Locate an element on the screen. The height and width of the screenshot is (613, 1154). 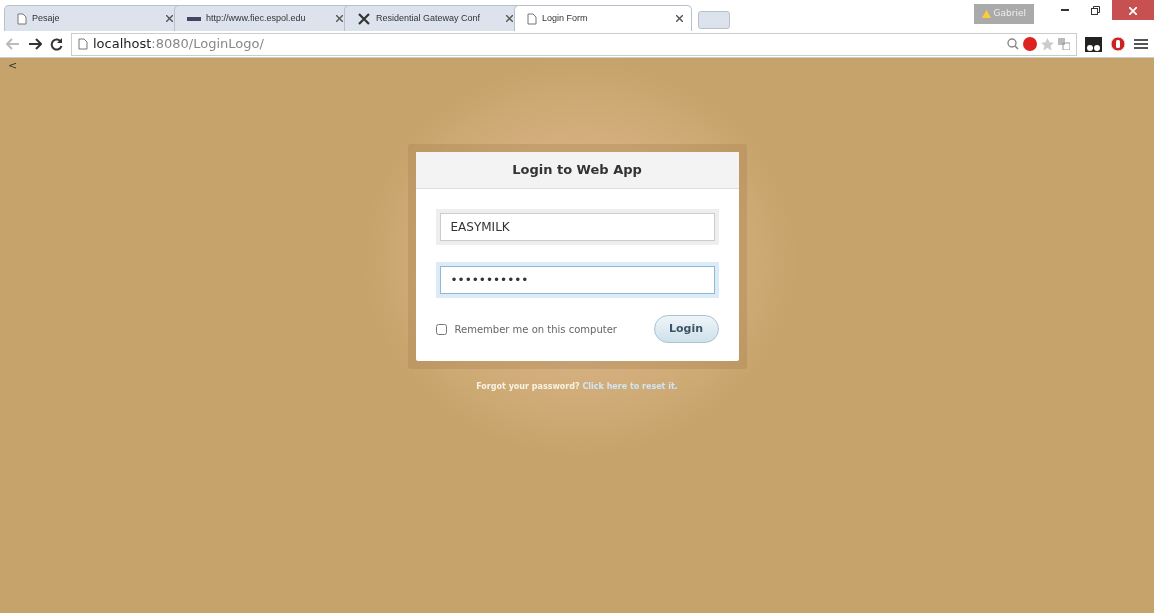
address-bar: localhost:8080/LoginLogo/ is located at coordinates (574, 44).